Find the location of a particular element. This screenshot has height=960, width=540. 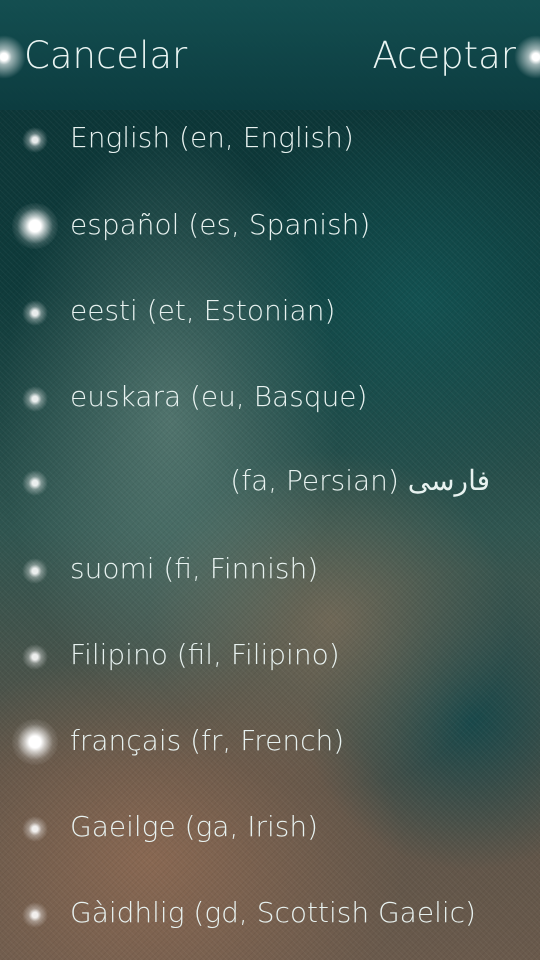

language-item-es: español (es, Spanish) is located at coordinates (270, 213).